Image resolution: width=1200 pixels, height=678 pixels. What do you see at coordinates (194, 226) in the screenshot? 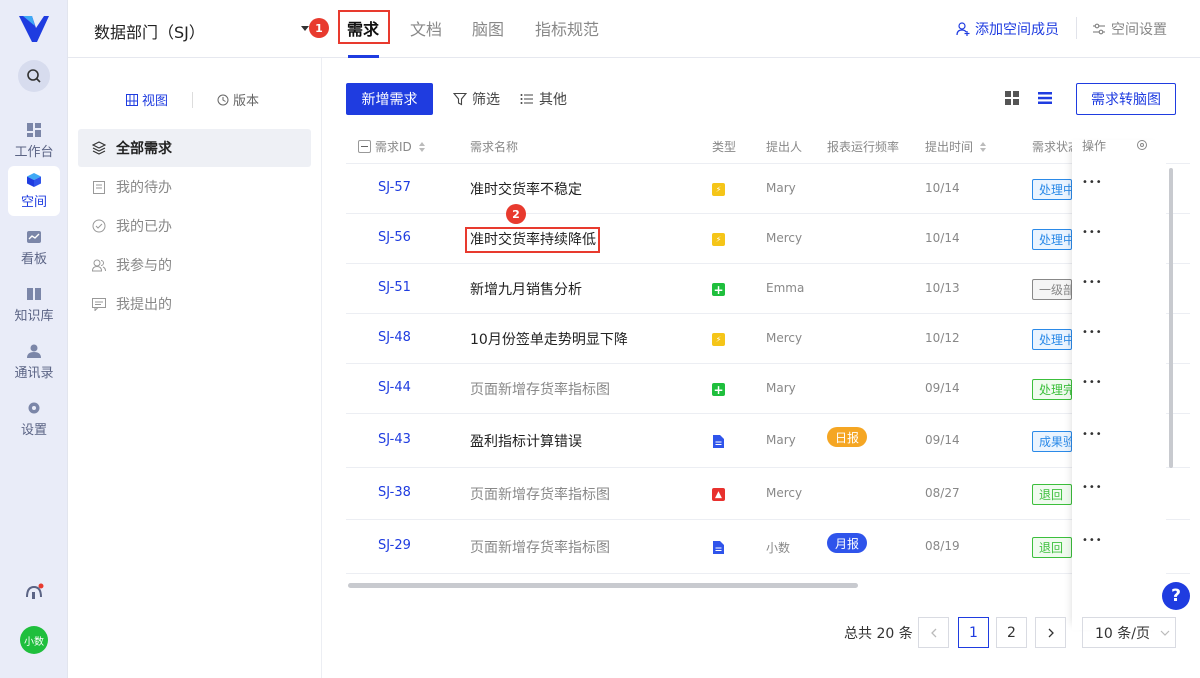
I see `sidebar-item-done: 我的已办` at bounding box center [194, 226].